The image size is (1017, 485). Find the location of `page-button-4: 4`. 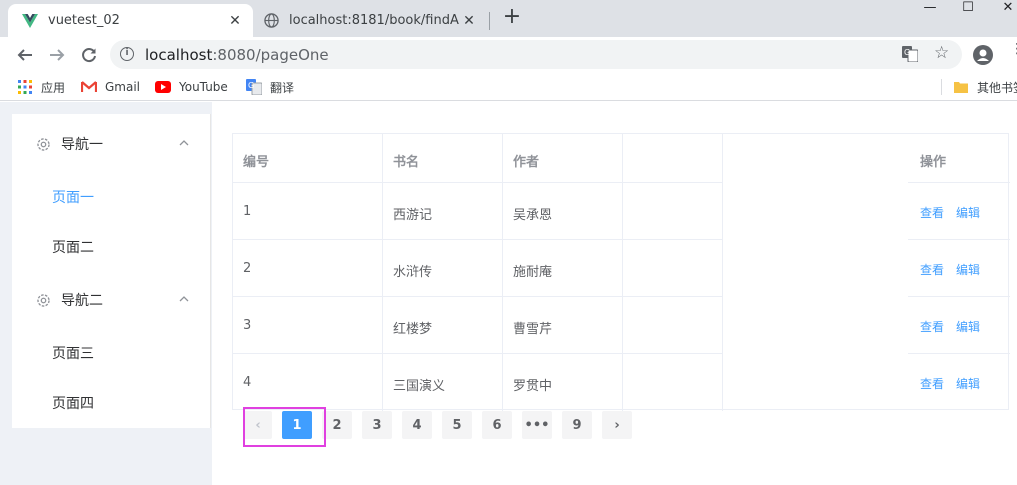

page-button-4: 4 is located at coordinates (417, 425).